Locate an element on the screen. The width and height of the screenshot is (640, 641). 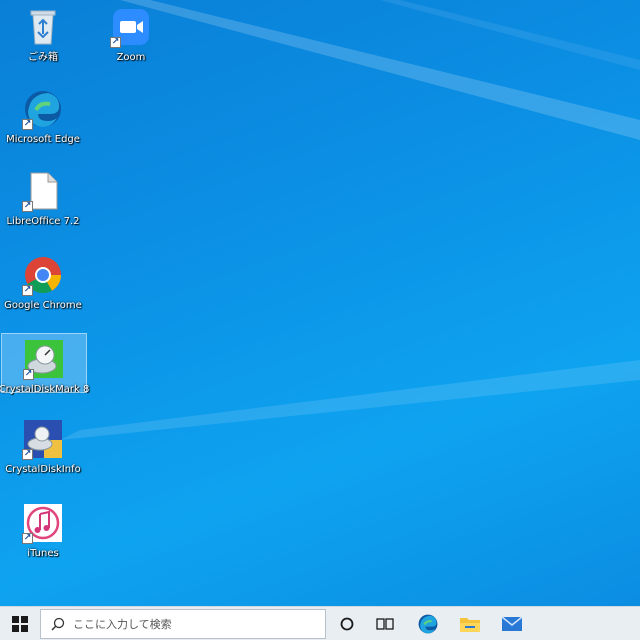
crystaldiskmark-icon: ↗ is located at coordinates (44, 359).